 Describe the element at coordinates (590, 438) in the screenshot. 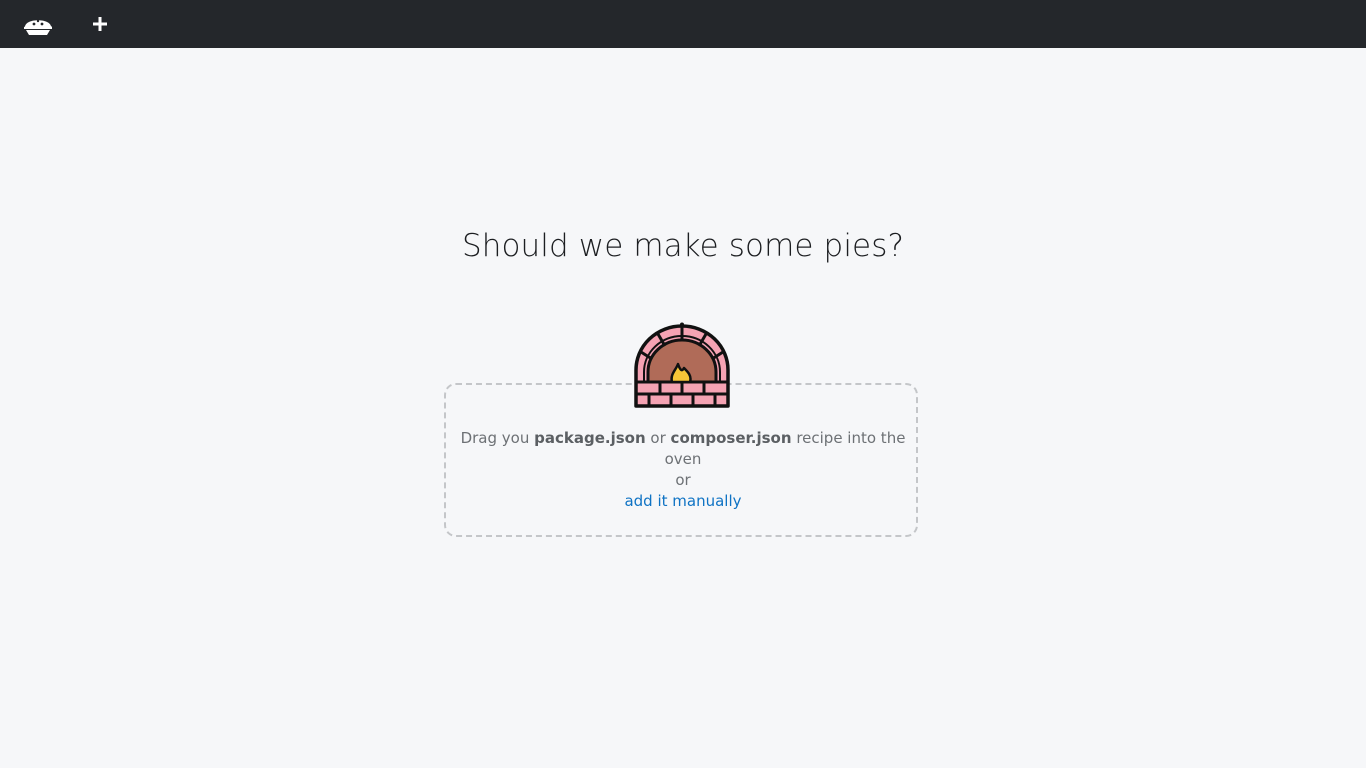

I see `package-json-label: package.json` at that location.